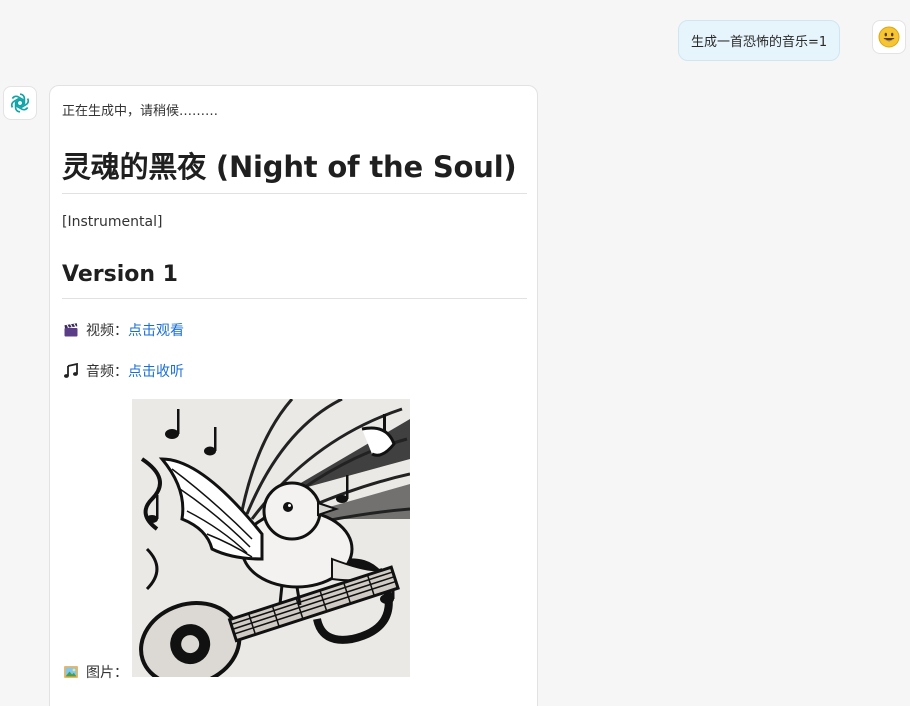  I want to click on clapper-board-icon, so click(71, 330).